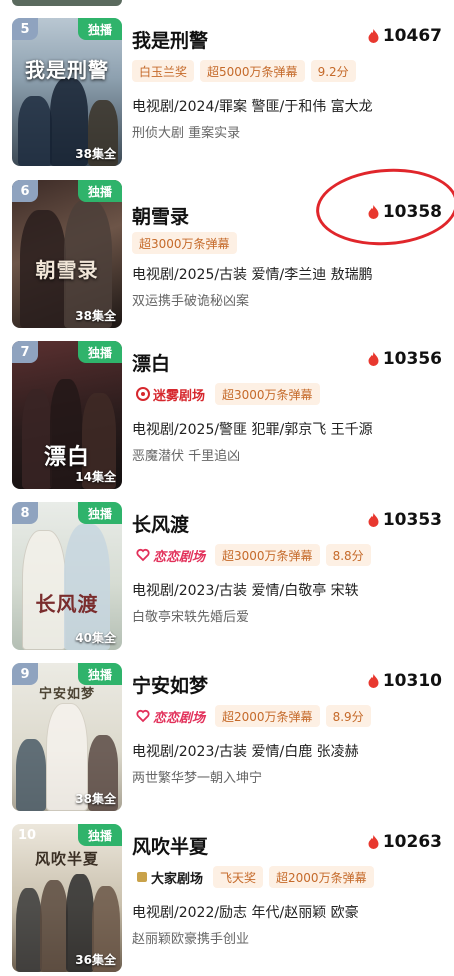  I want to click on heat-value: 10467, so click(412, 36).